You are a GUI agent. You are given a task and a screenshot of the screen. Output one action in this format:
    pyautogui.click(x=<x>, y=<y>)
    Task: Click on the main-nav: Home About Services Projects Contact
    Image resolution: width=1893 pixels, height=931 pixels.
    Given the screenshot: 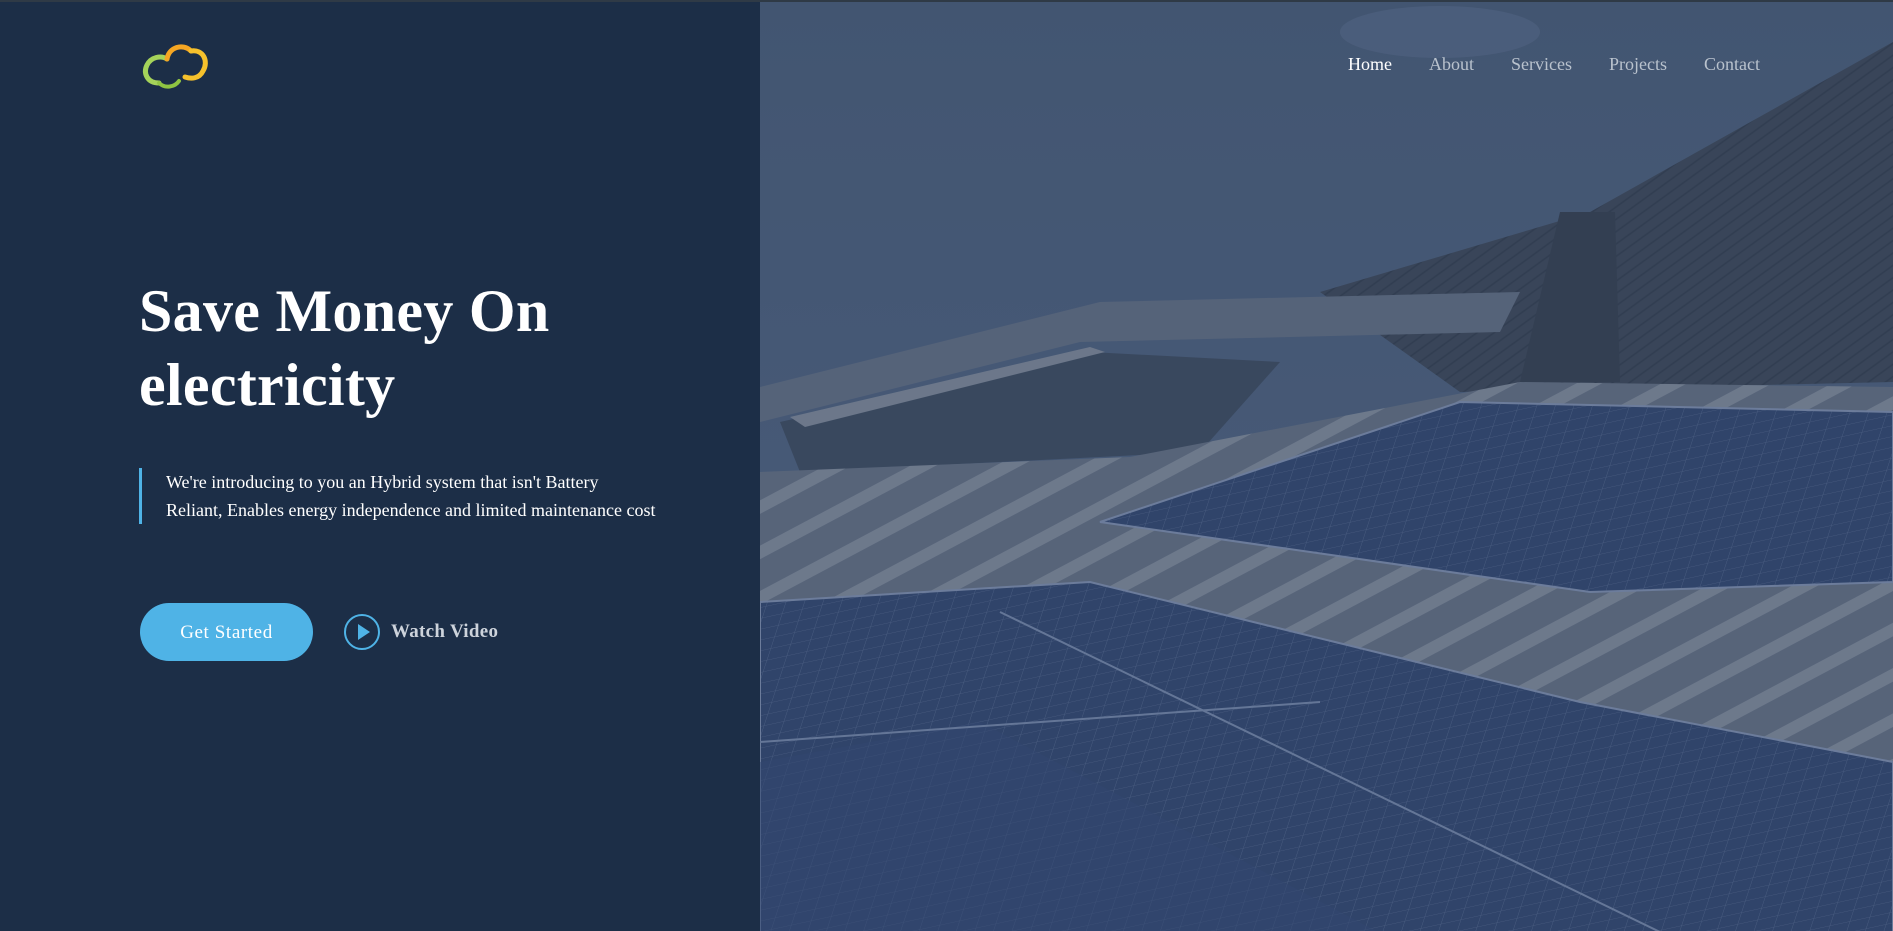 What is the action you would take?
    pyautogui.click(x=1535, y=64)
    